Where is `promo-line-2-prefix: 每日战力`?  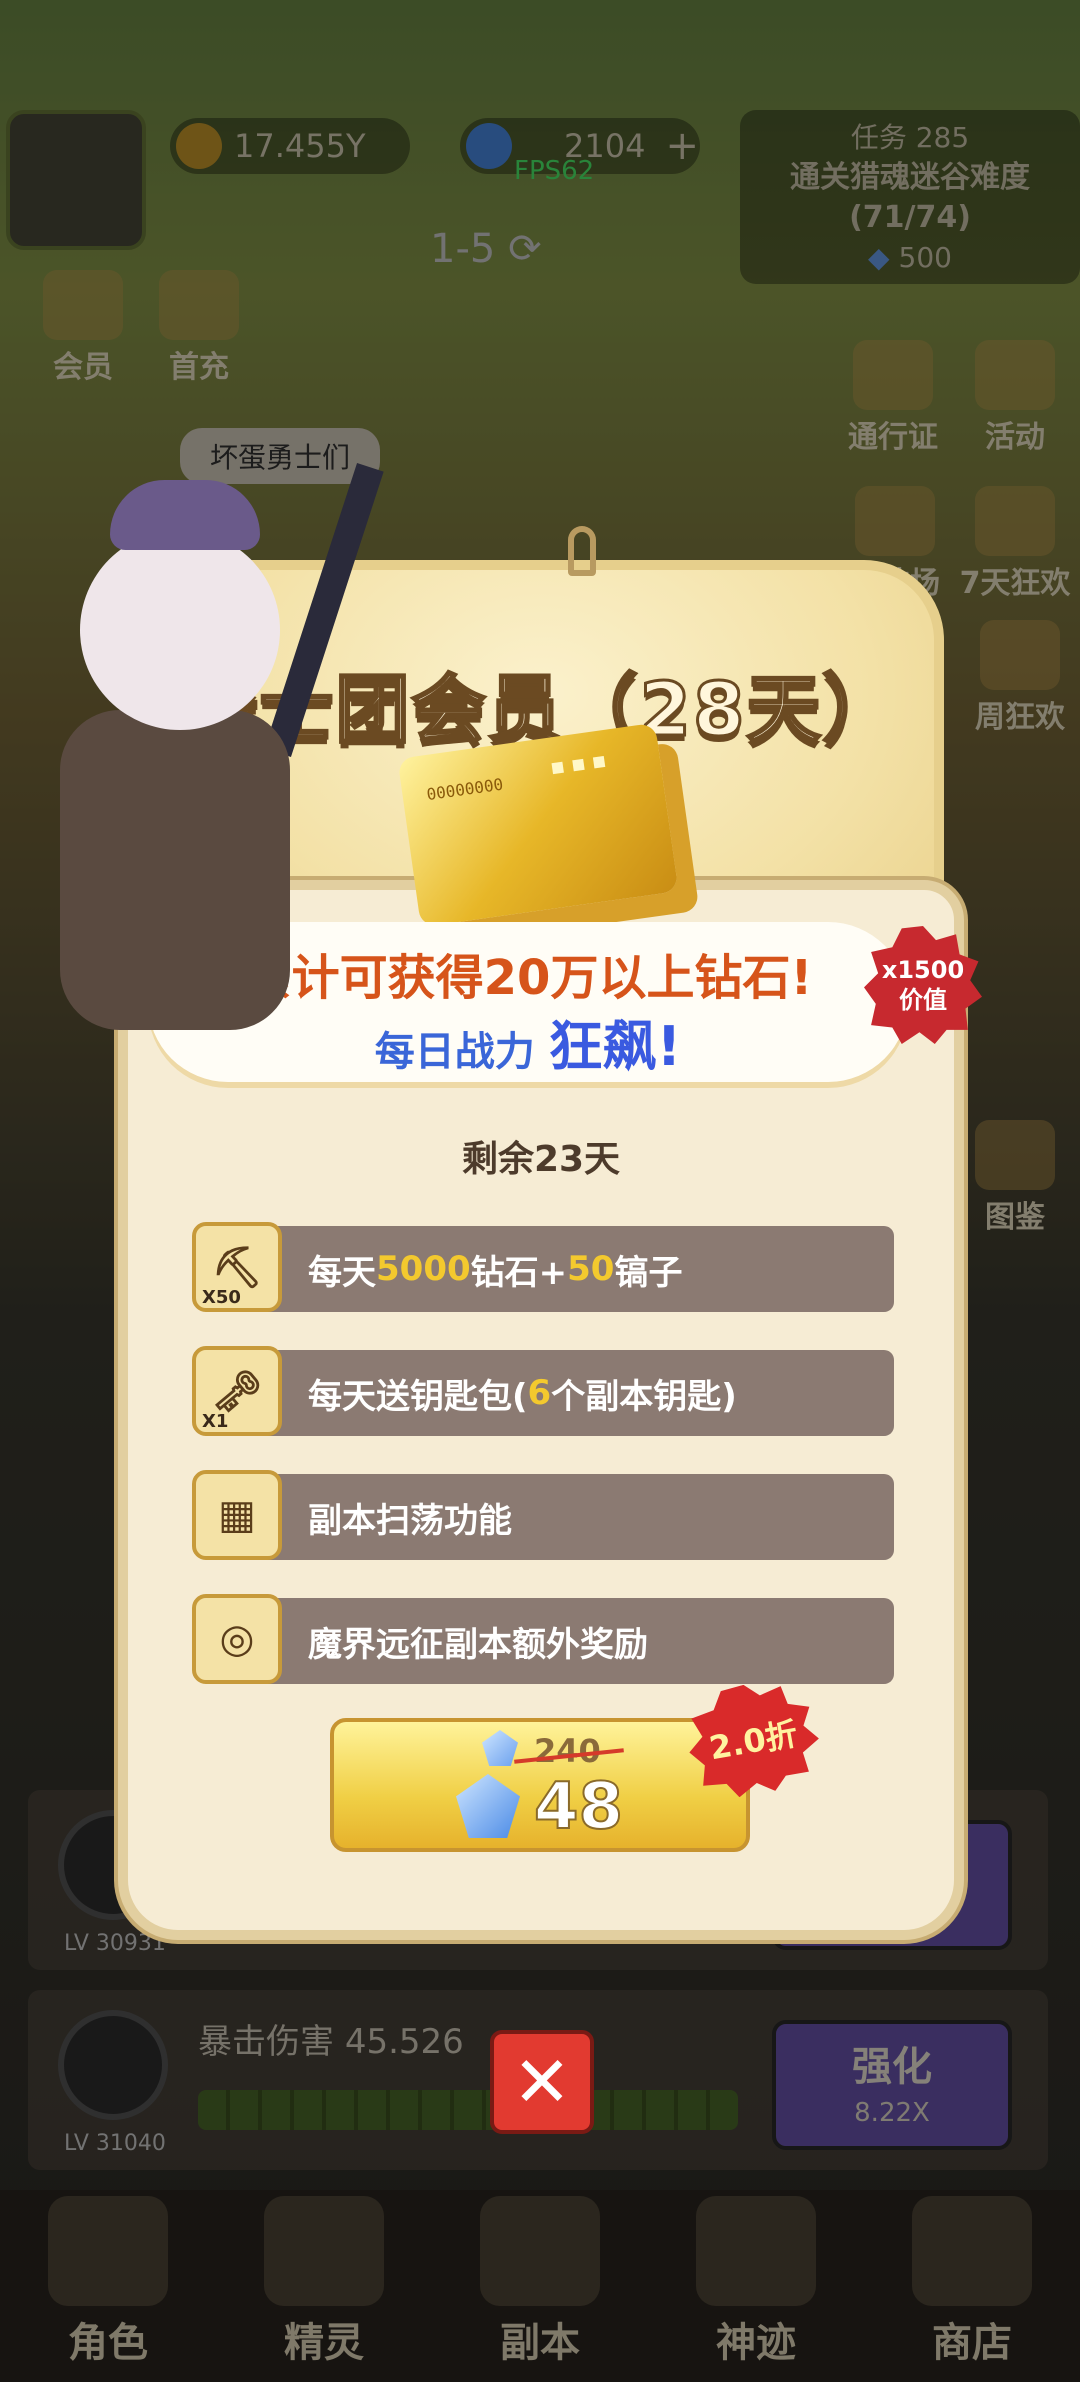 promo-line-2-prefix: 每日战力 is located at coordinates (461, 1052).